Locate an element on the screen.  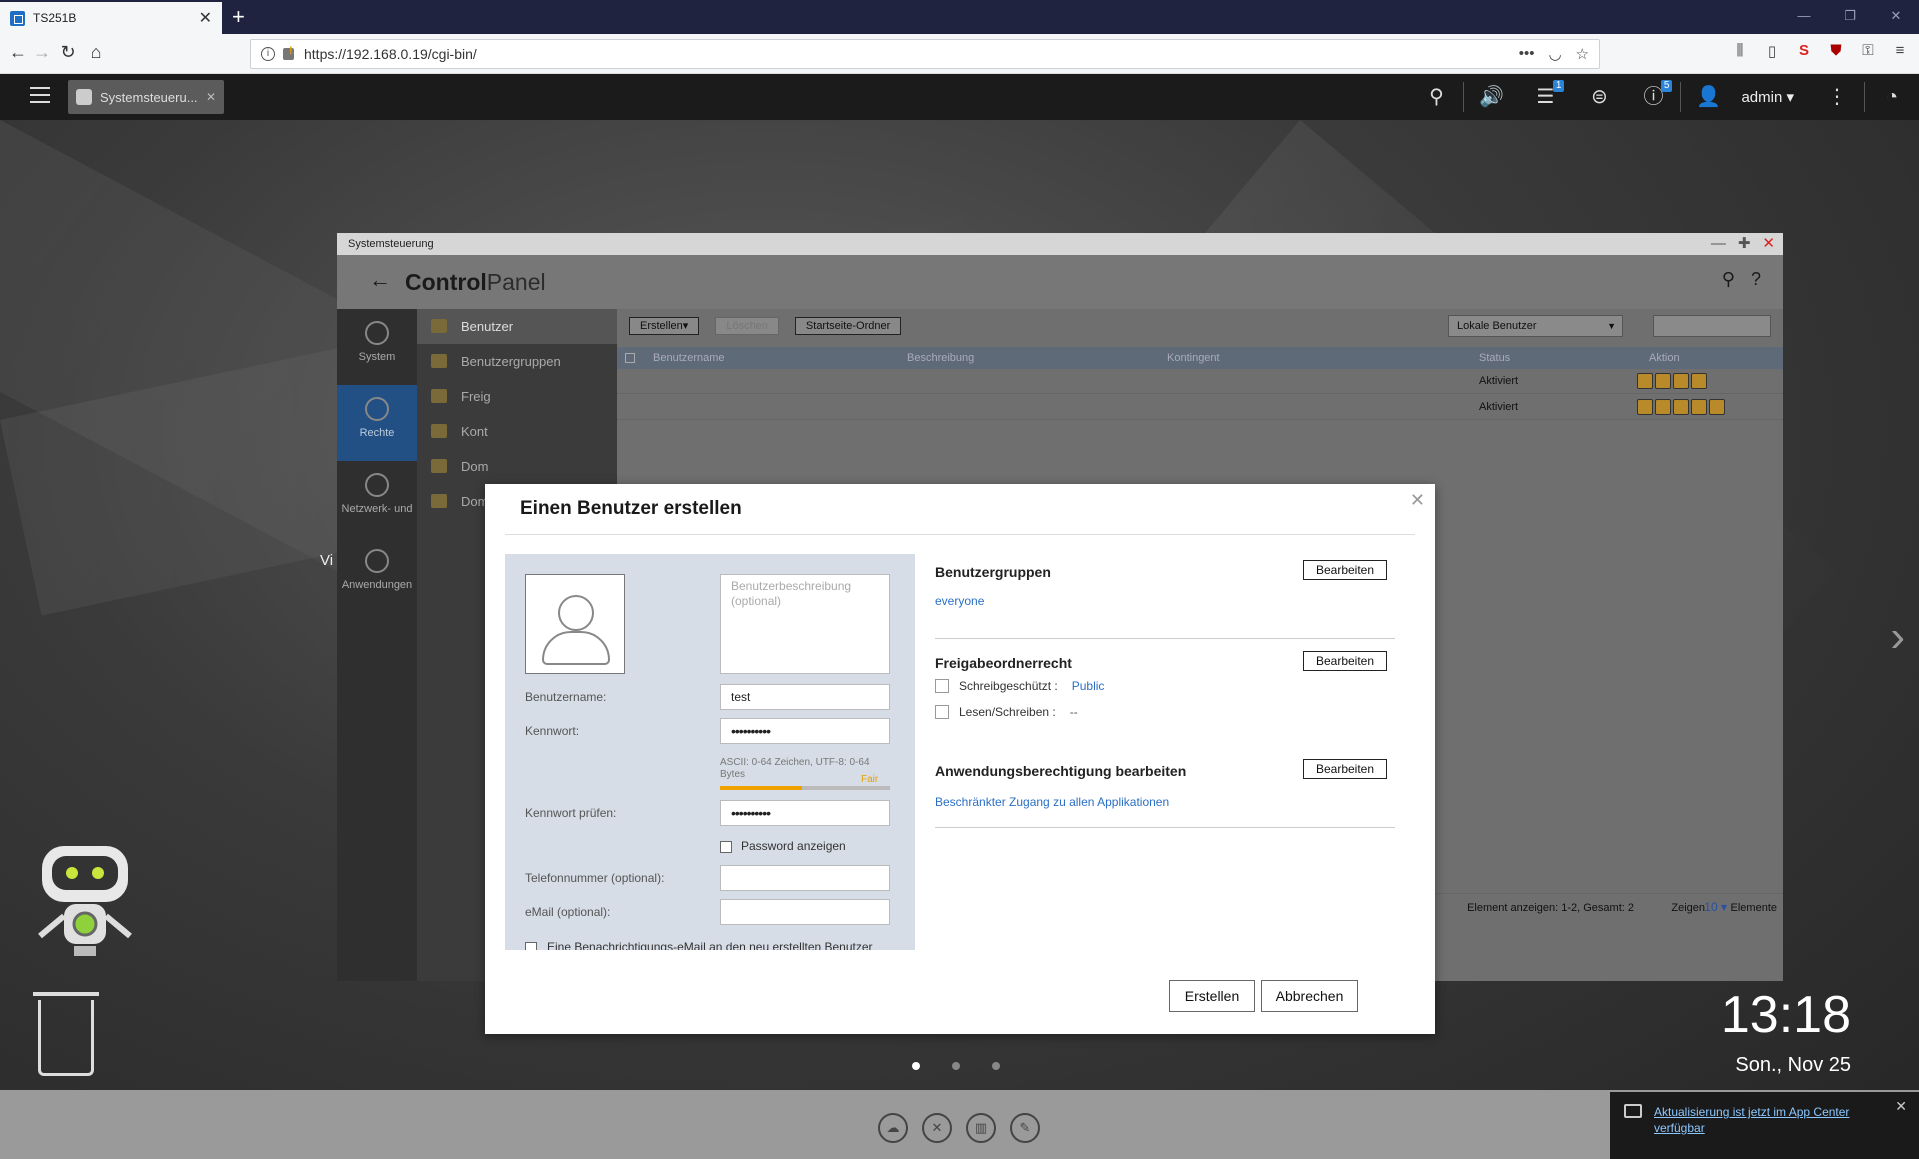
insecure-lock-icon is located at coordinates (288, 52).